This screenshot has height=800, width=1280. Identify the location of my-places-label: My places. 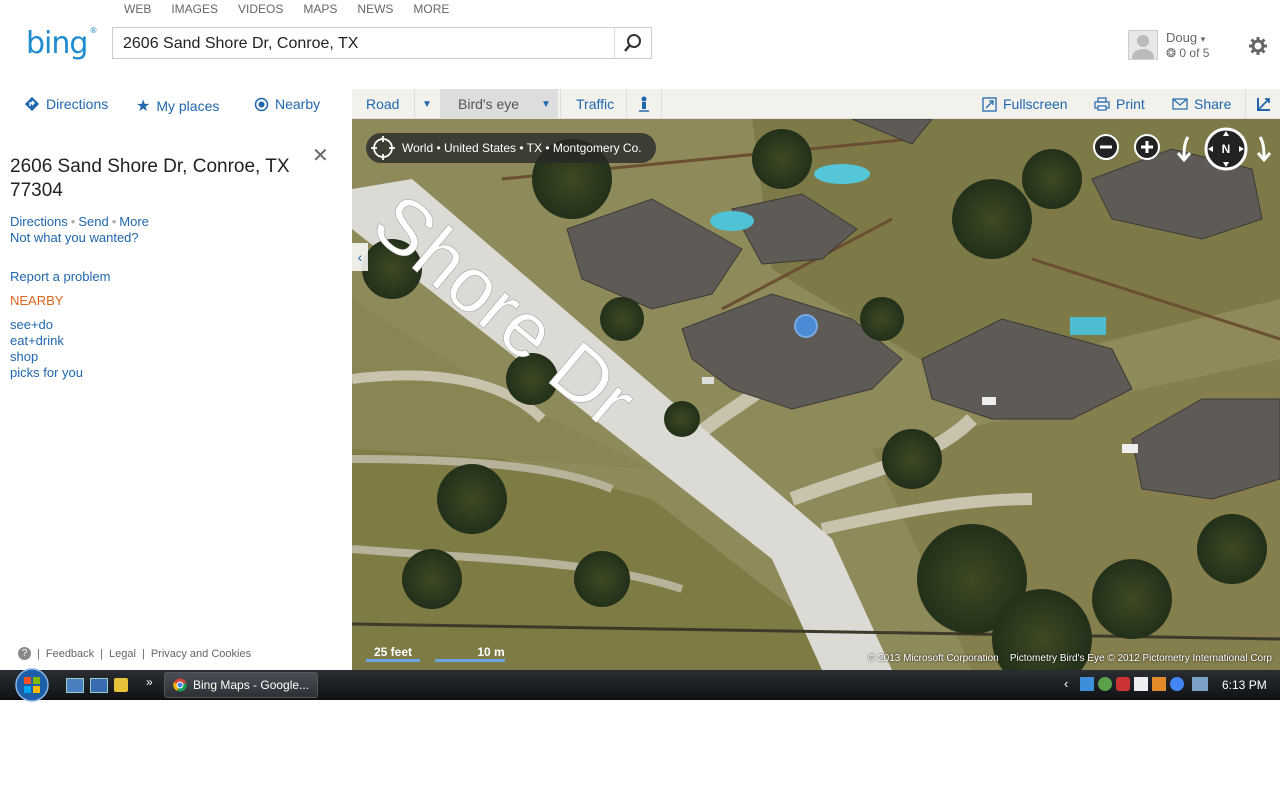
(188, 106).